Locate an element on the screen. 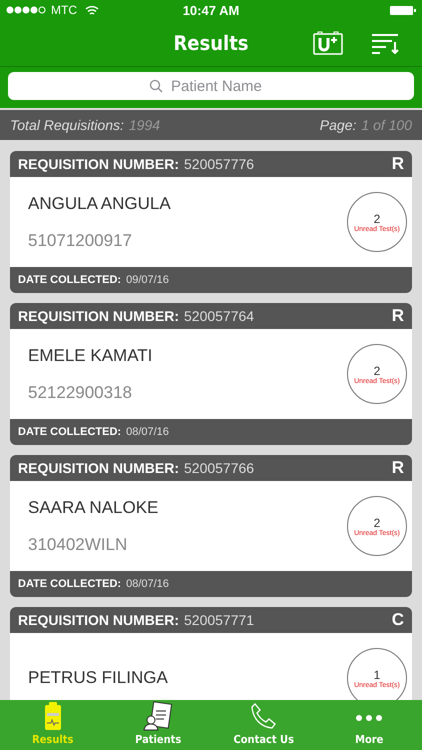  patient-id: 310402WILN is located at coordinates (78, 544).